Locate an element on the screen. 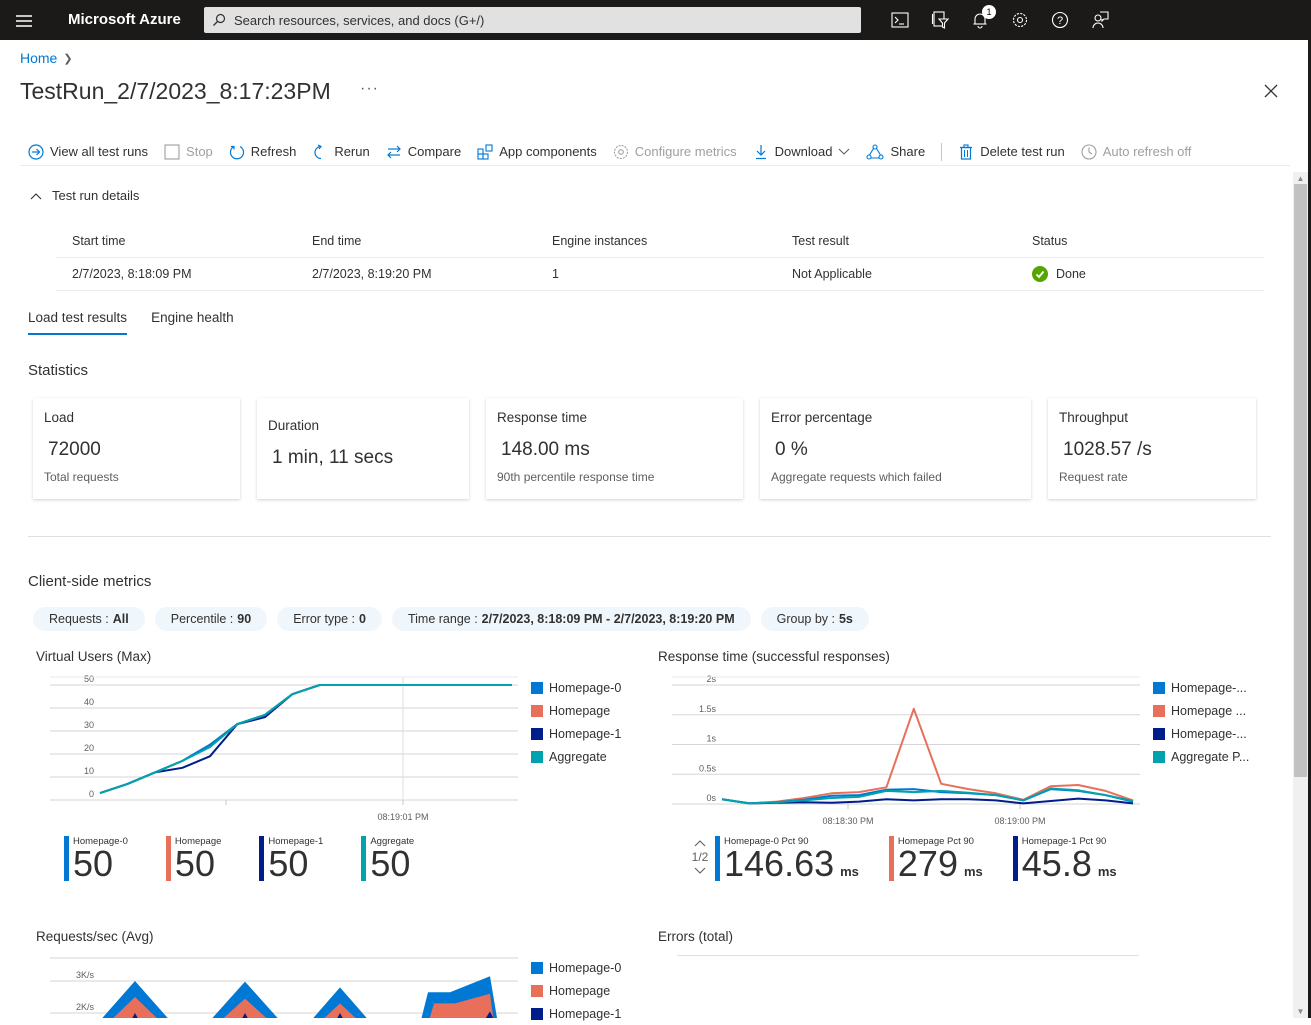 The height and width of the screenshot is (1025, 1311). help-icon: ? is located at coordinates (1060, 20).